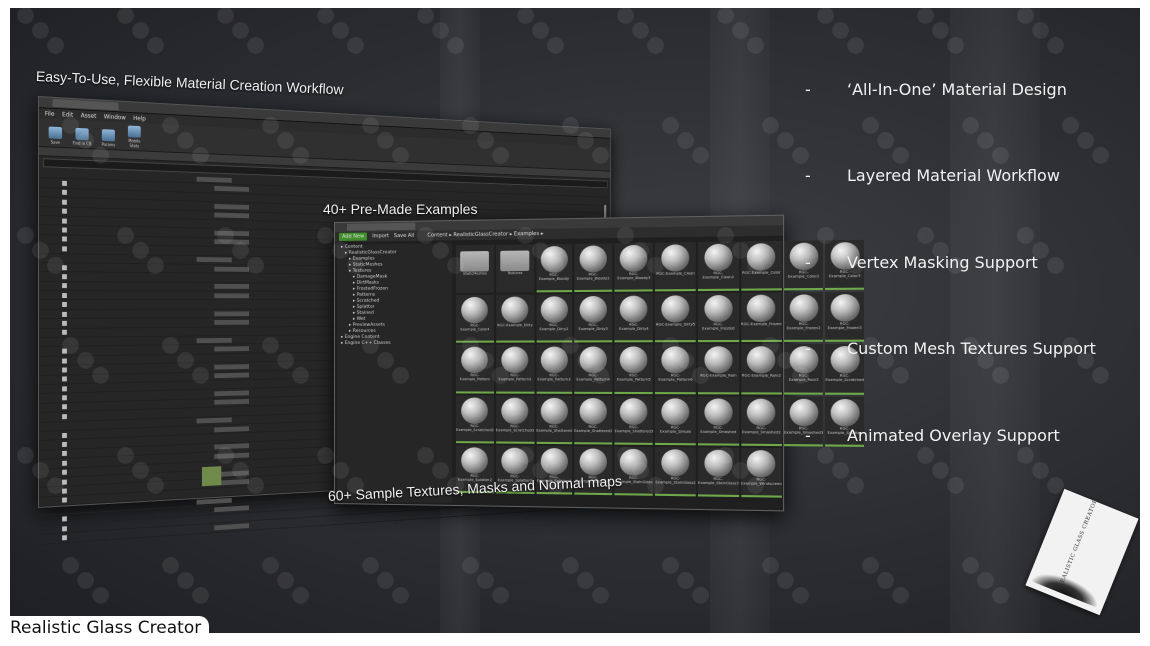 The width and height of the screenshot is (1150, 646). Describe the element at coordinates (394, 344) in the screenshot. I see `tree-item: ▸ Engine C++ Classes` at that location.